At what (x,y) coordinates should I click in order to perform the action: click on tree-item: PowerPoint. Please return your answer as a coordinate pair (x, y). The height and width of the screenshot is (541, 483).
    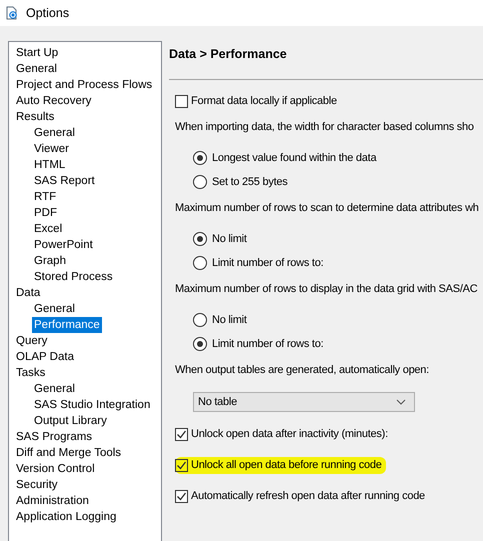
    Looking at the image, I should click on (63, 245).